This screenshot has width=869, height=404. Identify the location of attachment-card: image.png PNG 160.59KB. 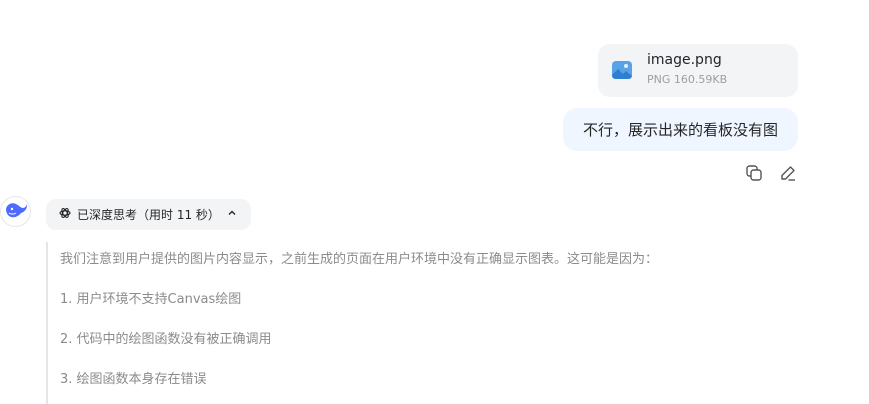
(698, 70).